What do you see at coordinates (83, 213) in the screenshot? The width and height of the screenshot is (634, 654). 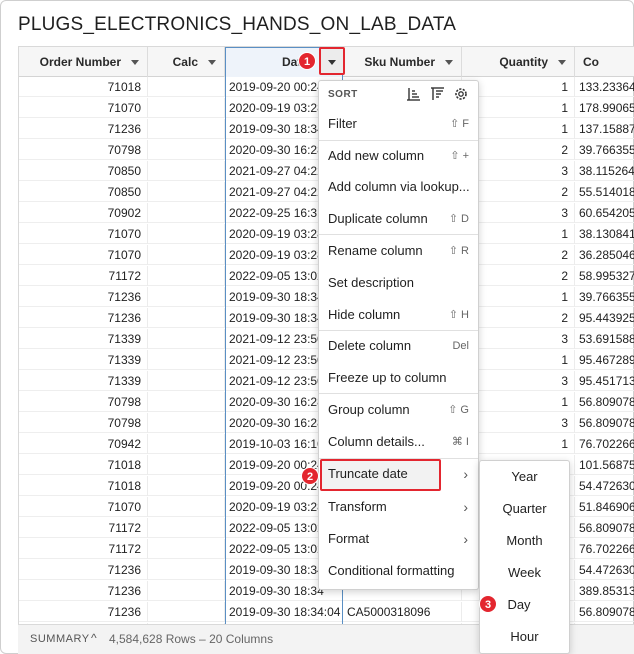 I see `cell-order-number: 70902` at bounding box center [83, 213].